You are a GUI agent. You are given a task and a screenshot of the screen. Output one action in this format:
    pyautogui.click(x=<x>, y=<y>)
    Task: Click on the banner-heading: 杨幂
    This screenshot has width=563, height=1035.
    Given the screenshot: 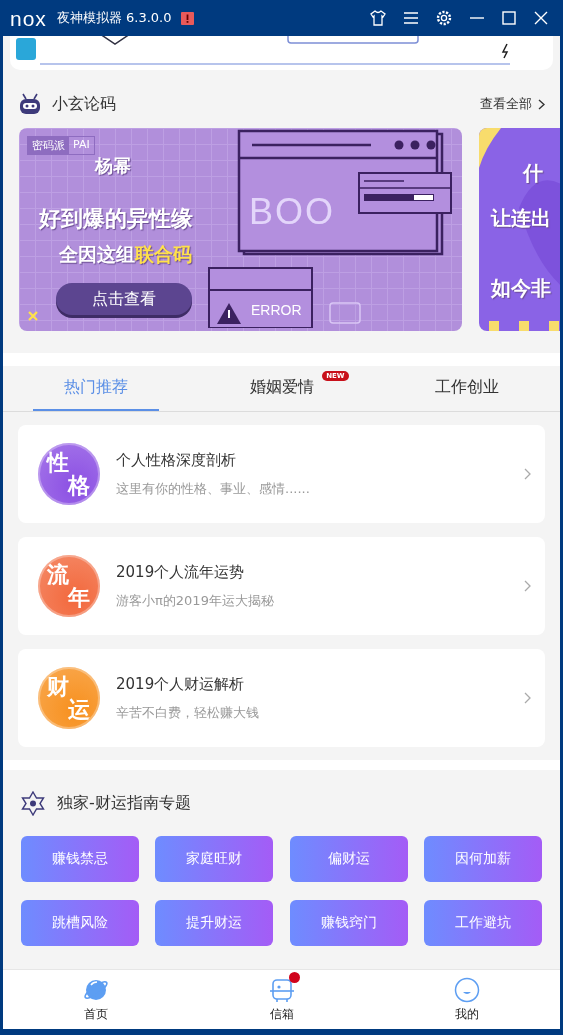 What is the action you would take?
    pyautogui.click(x=113, y=166)
    